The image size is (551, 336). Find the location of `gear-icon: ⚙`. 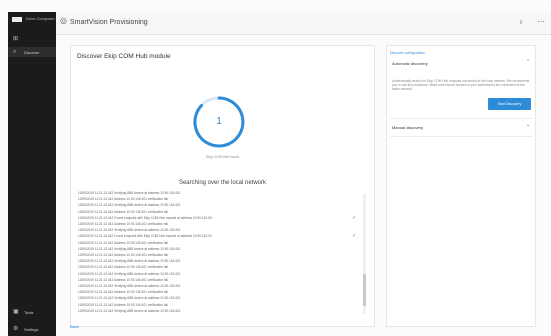

gear-icon: ⚙ is located at coordinates (16, 329).